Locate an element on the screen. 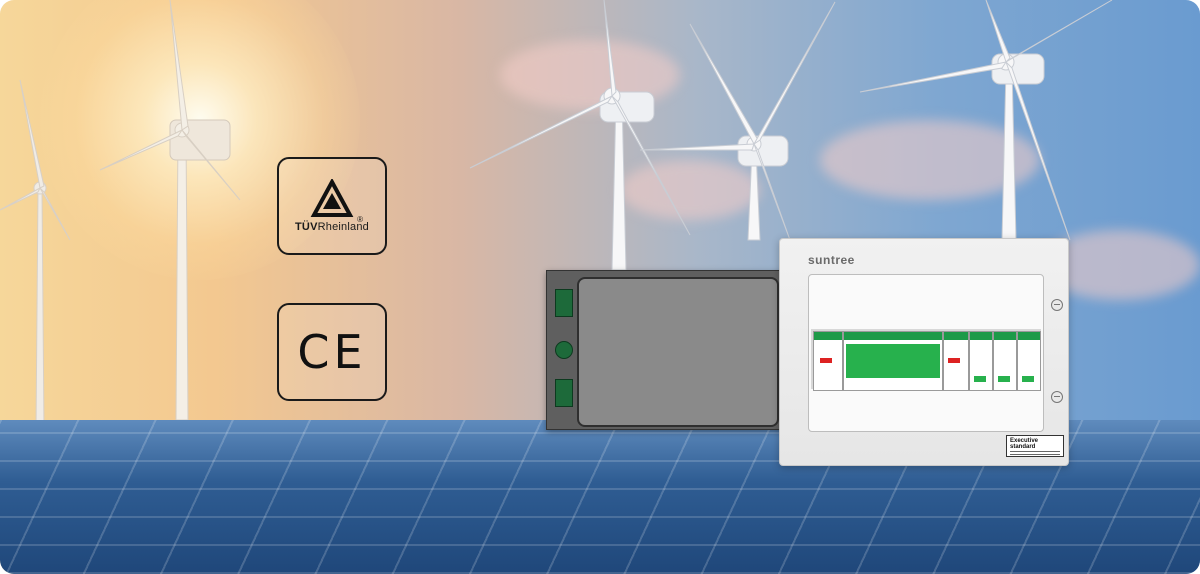 This screenshot has height=574, width=1200. door-latch is located at coordinates (564, 350).